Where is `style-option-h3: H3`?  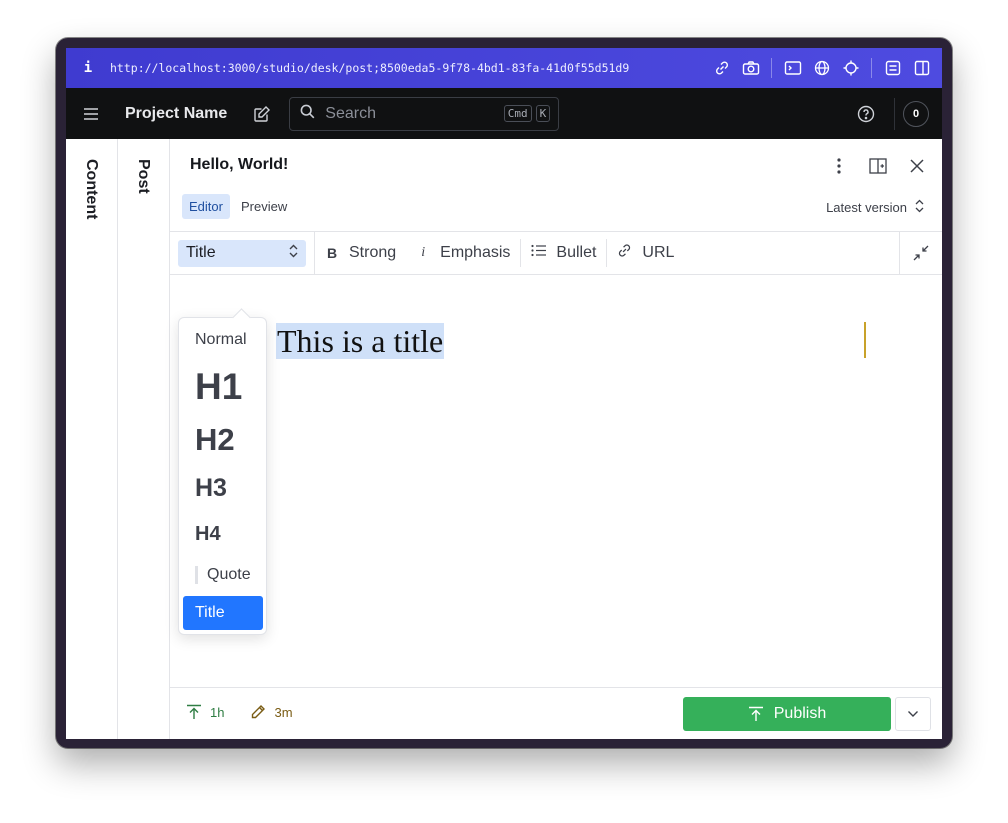
style-option-h3: H3 is located at coordinates (211, 488).